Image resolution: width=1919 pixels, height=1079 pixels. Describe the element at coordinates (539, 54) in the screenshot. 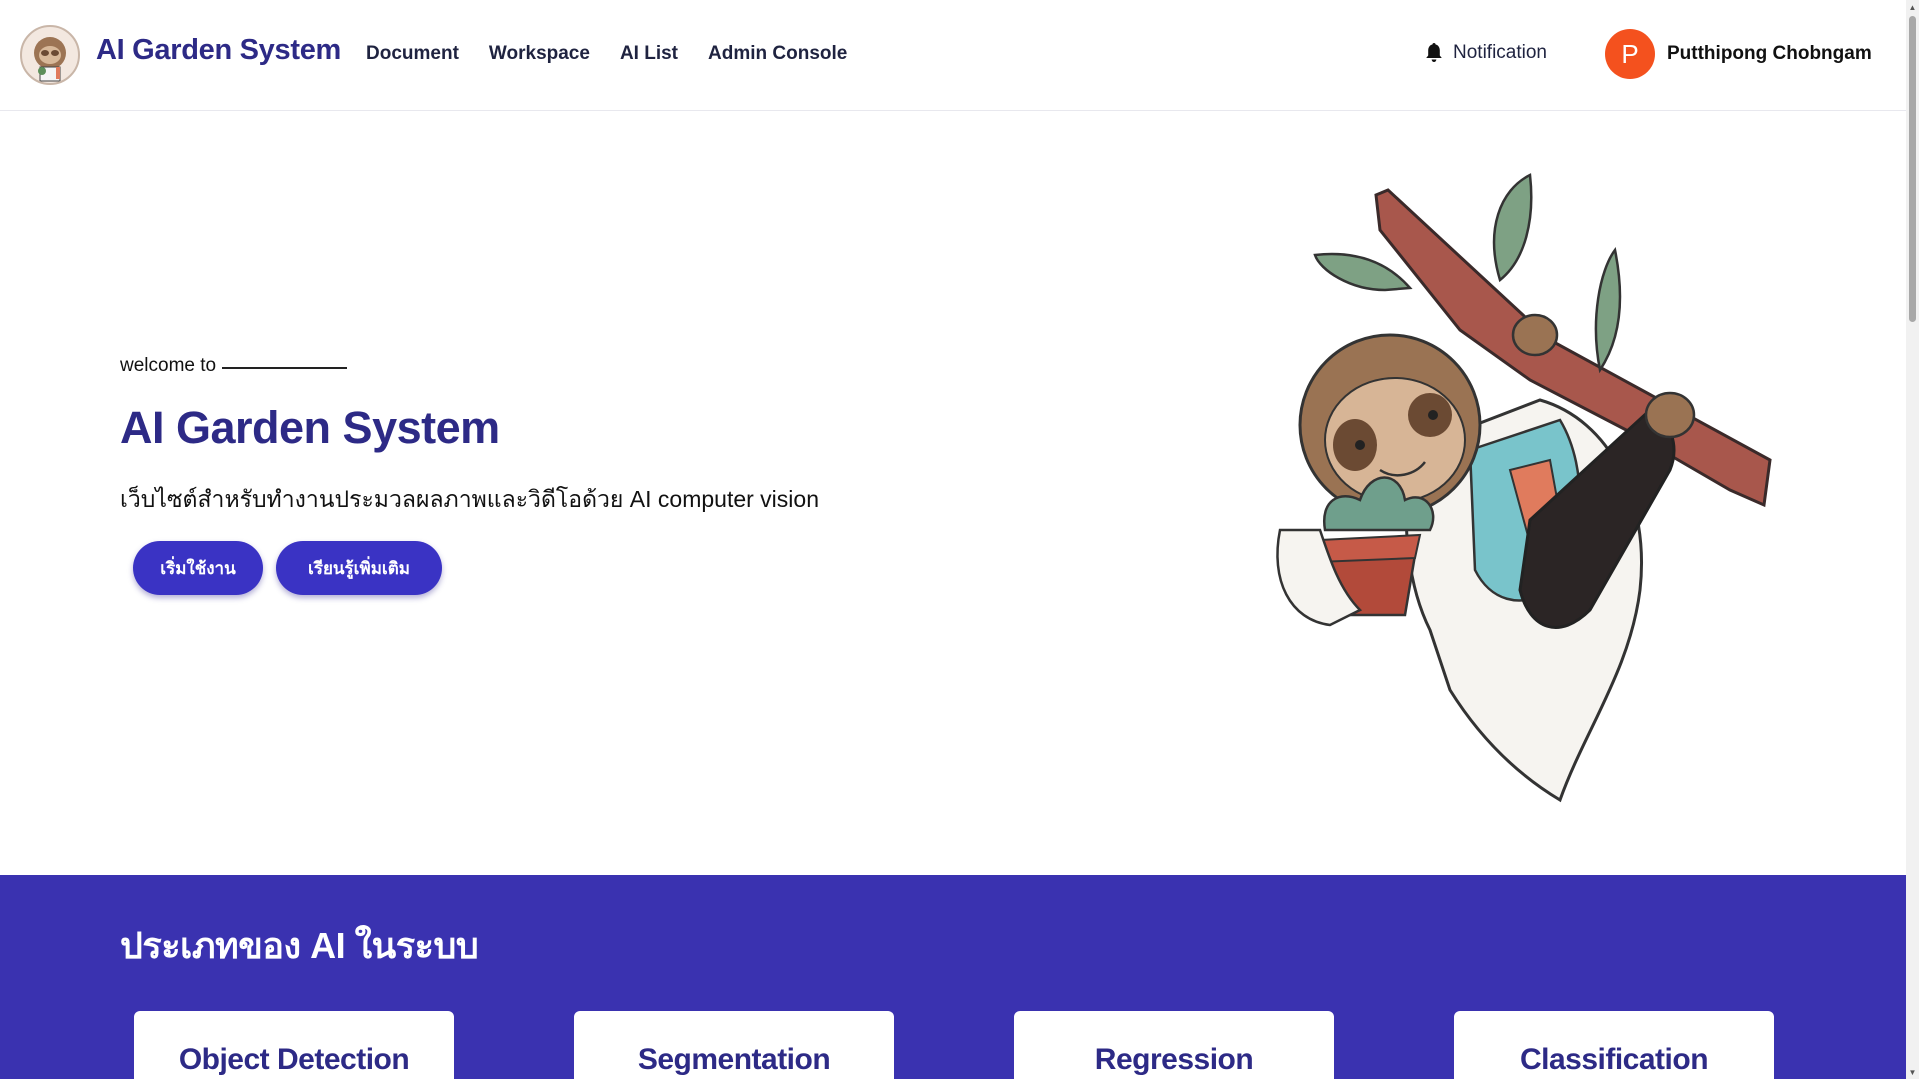

I see `nav-item-workspace: Workspace` at that location.